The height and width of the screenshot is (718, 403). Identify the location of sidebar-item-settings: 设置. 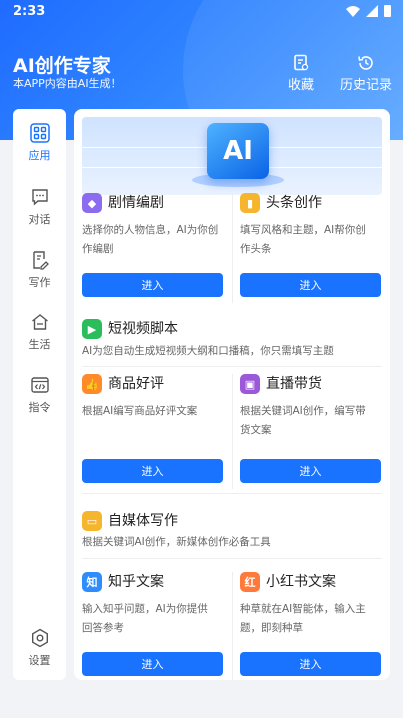
(39, 648).